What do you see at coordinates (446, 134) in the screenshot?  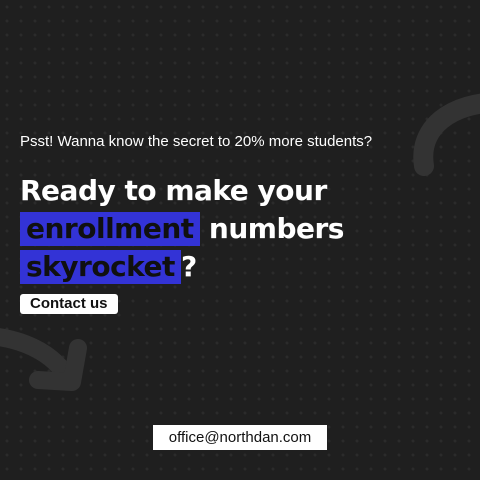 I see `curved-arrow-top-icon` at bounding box center [446, 134].